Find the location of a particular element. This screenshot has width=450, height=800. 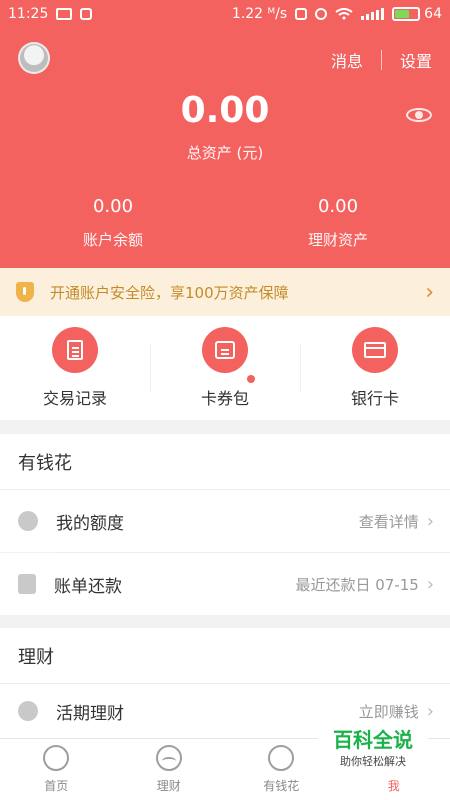

credit-limit-link: 查看详情 is located at coordinates (388, 521).